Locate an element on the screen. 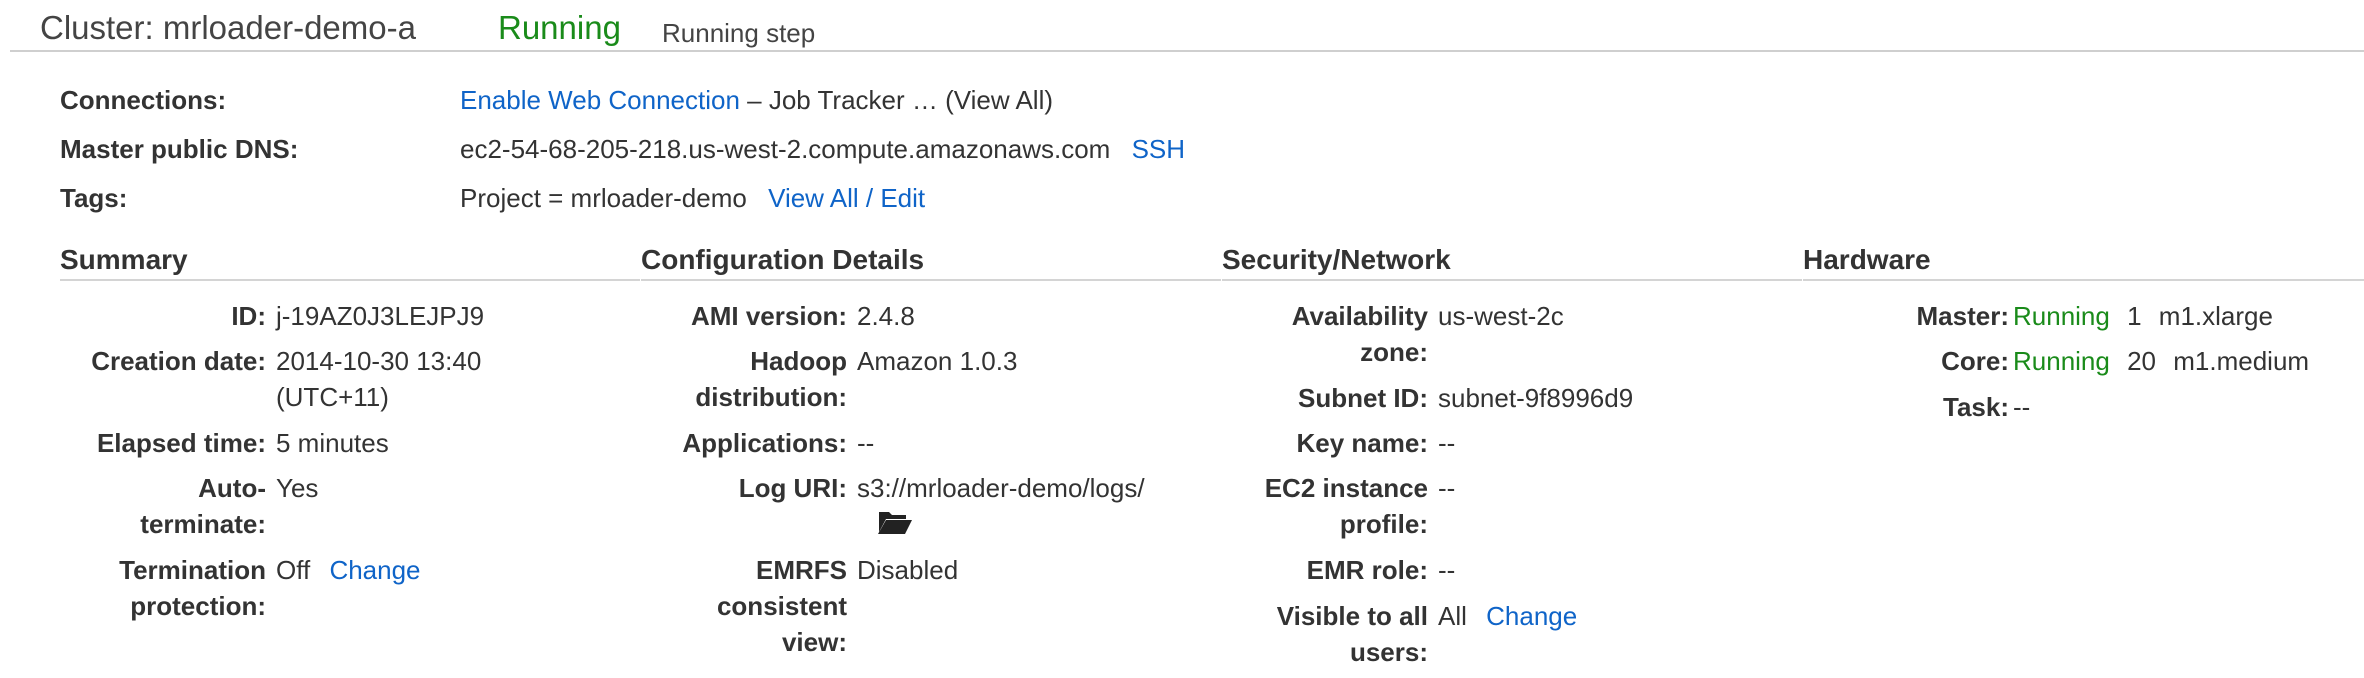  tags-value: Project = mrloader-demo is located at coordinates (603, 198).